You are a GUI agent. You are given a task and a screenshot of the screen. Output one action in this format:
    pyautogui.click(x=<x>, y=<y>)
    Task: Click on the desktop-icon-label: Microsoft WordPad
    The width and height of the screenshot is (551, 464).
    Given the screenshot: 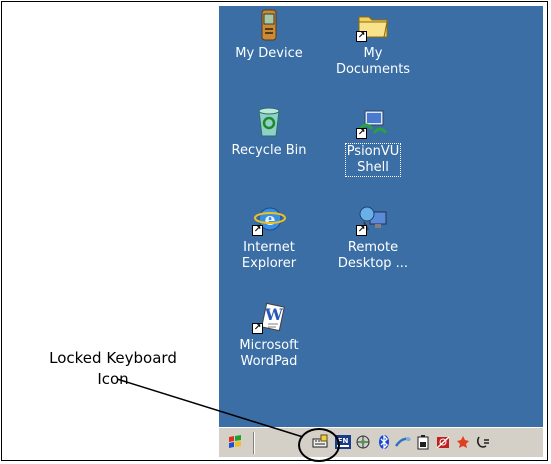 What is the action you would take?
    pyautogui.click(x=269, y=353)
    